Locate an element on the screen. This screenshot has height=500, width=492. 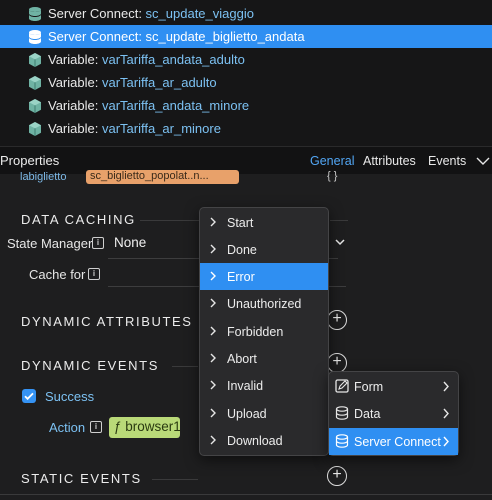
tree-item-var-ar-minore: Variable: varTariffa_ar_minore is located at coordinates (246, 128).